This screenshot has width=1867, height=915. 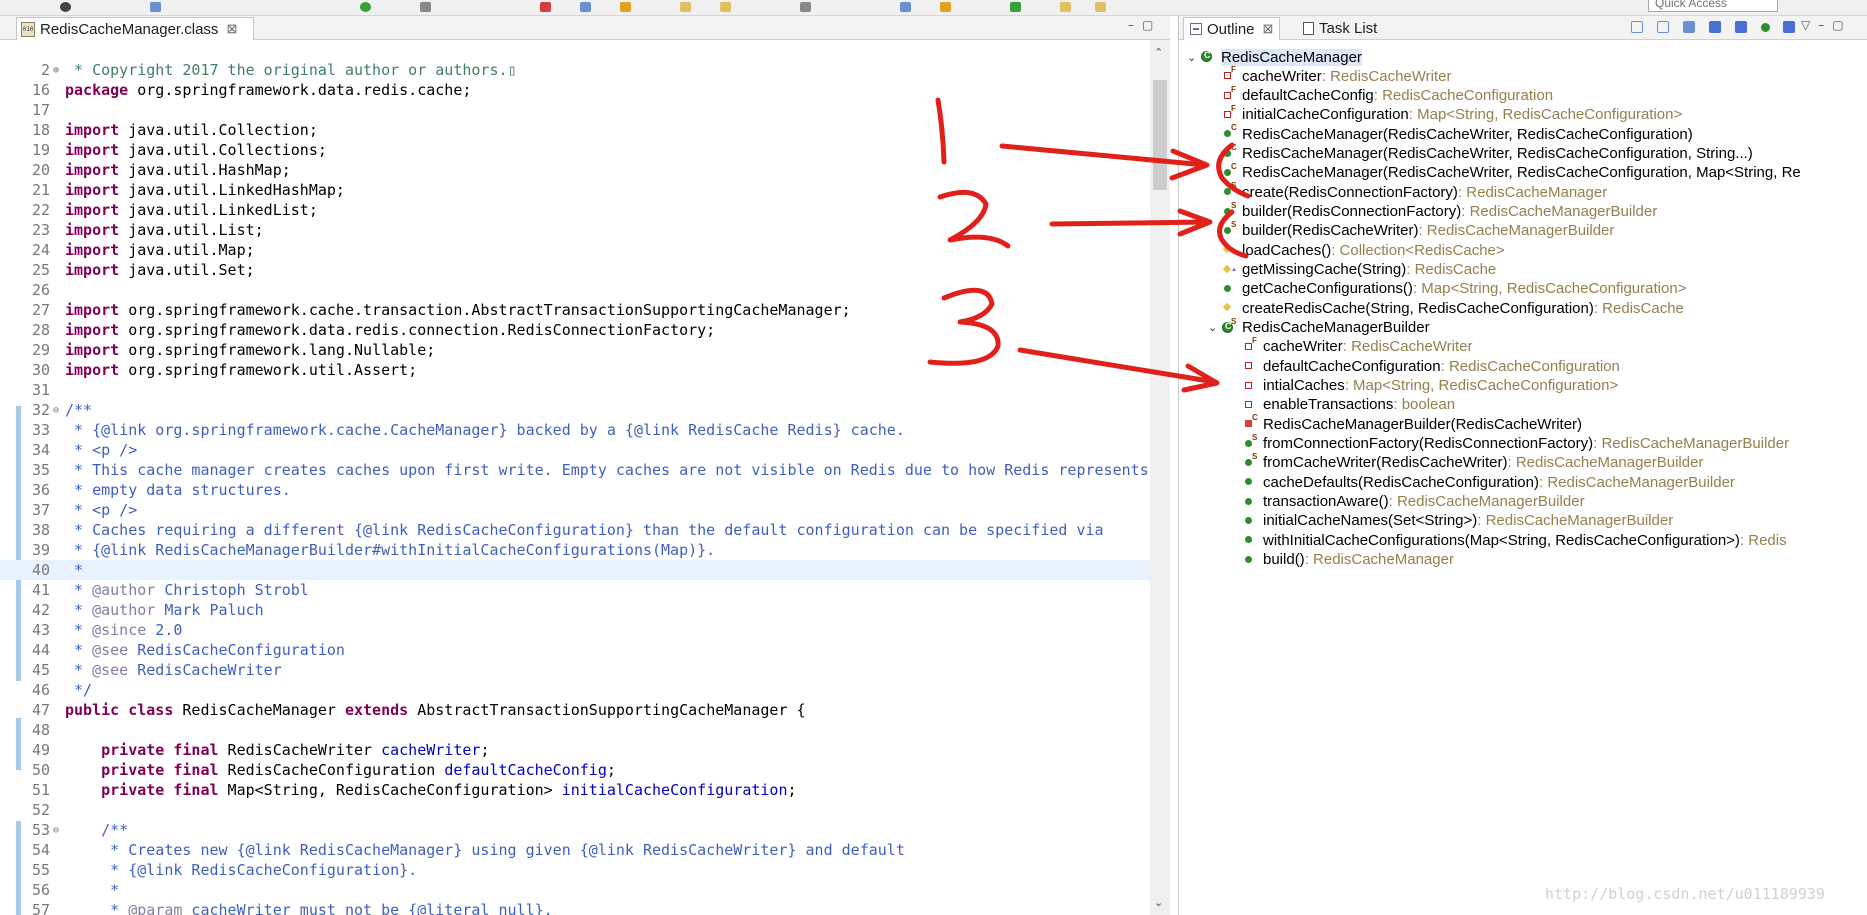 I want to click on code-line: 55 * {@link RedisCacheConfiguration}., so click(x=575, y=870).